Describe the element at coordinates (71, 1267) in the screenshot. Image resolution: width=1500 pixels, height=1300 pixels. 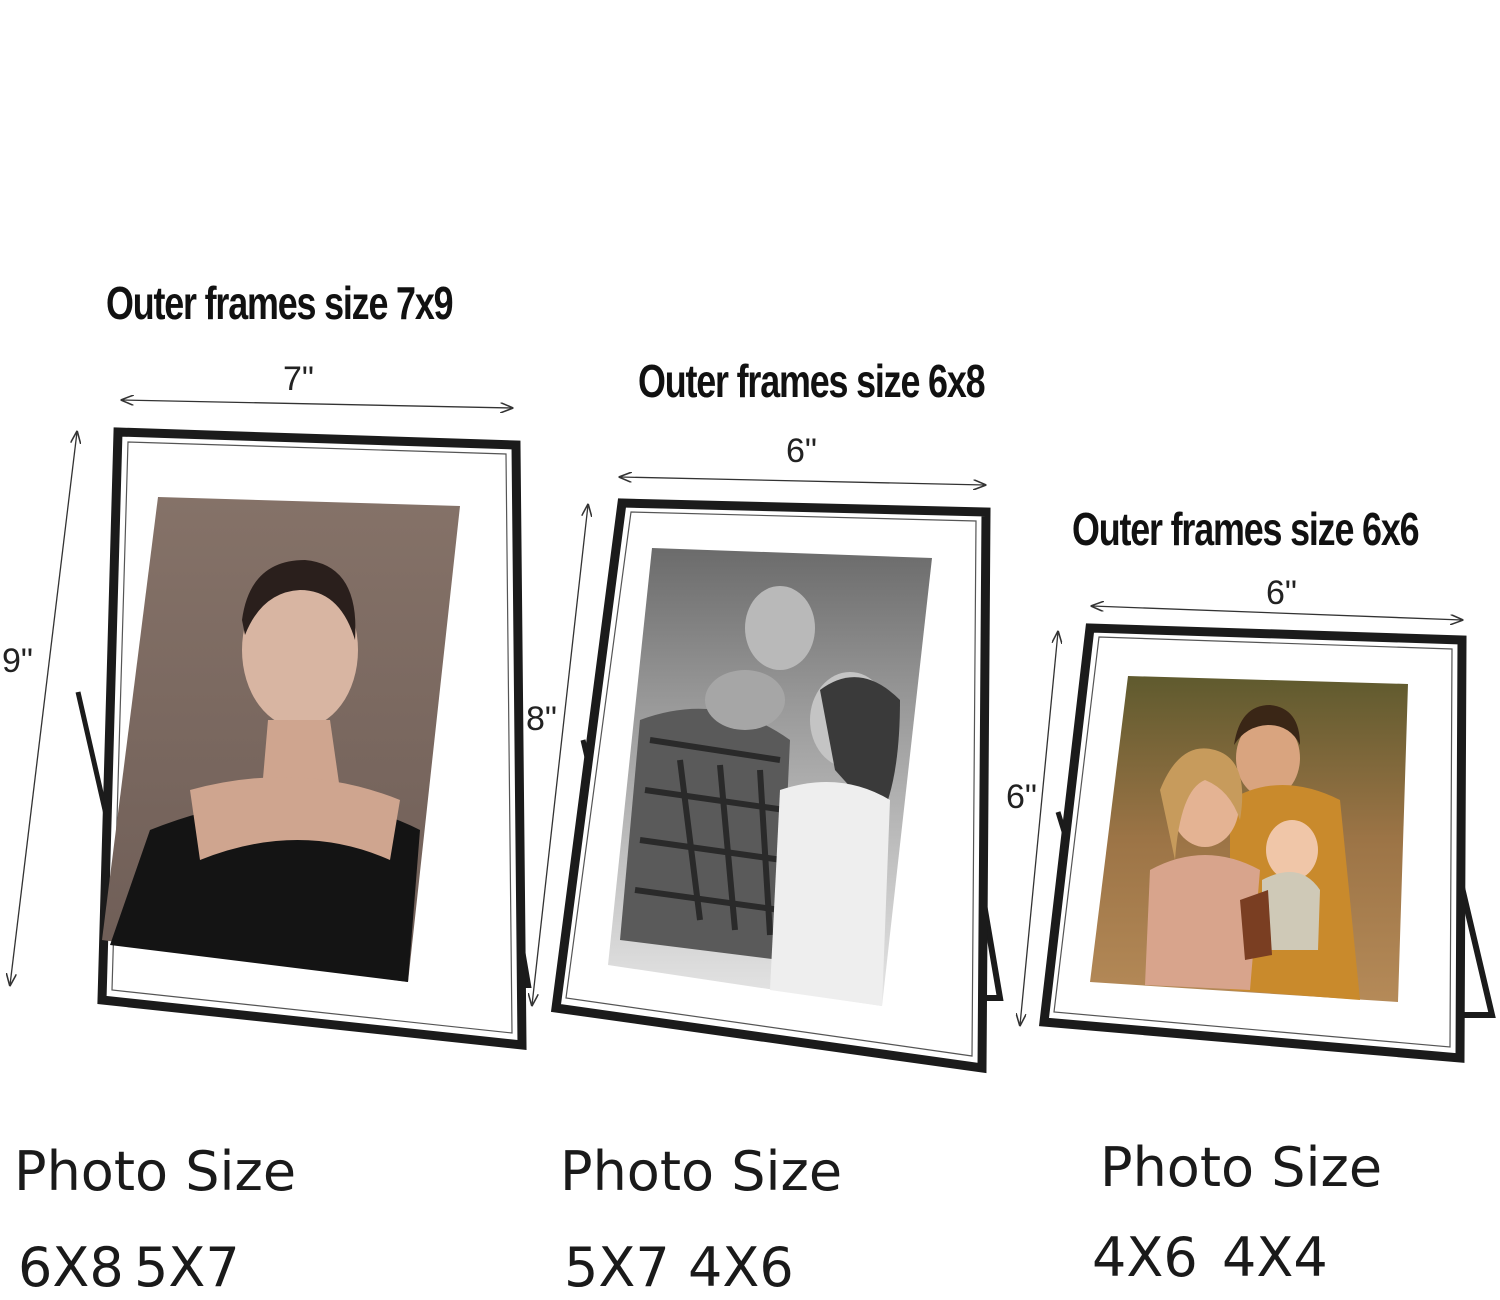
I see `frame-1-photo-size-1: 6X8` at that location.